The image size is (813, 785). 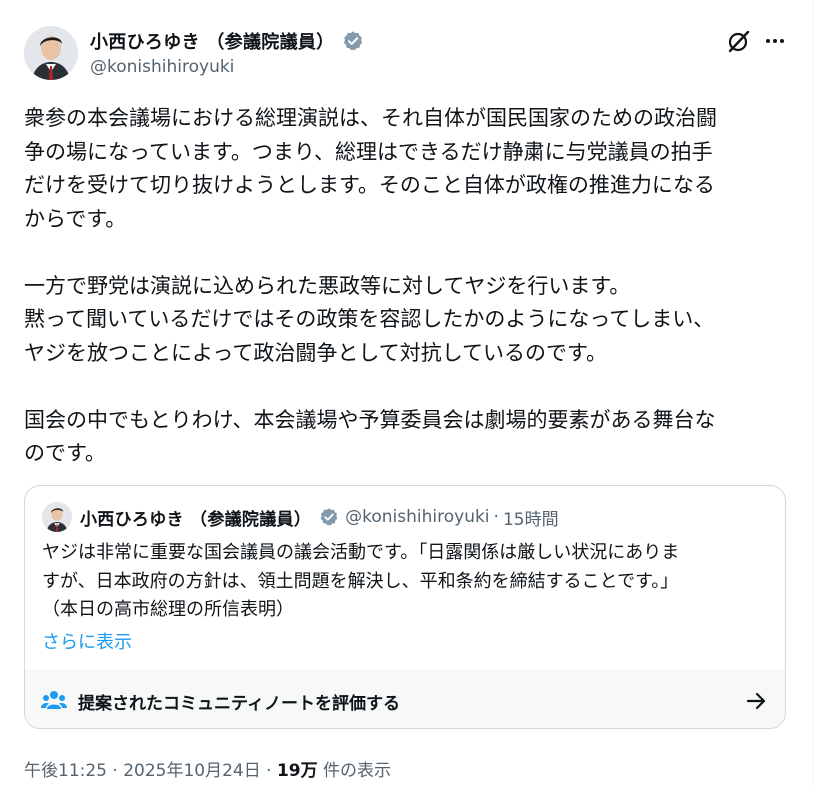 I want to click on author-avatar-image, so click(x=51, y=53).